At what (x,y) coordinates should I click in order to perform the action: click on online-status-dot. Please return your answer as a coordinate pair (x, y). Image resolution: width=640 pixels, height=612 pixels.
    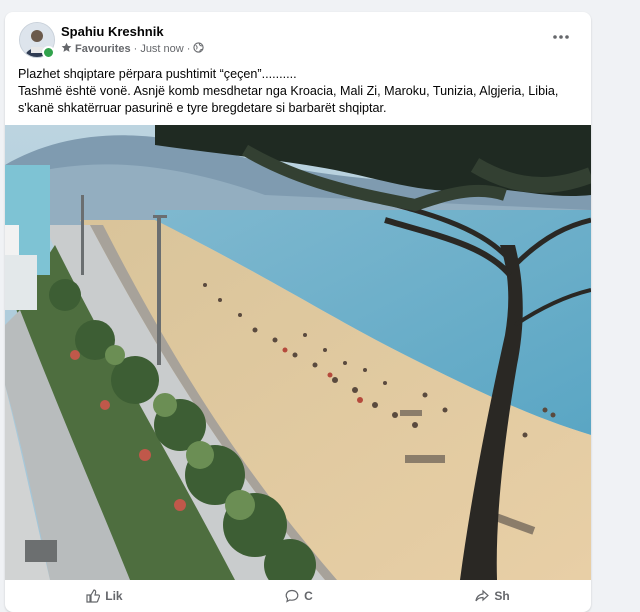
    Looking at the image, I should click on (48, 52).